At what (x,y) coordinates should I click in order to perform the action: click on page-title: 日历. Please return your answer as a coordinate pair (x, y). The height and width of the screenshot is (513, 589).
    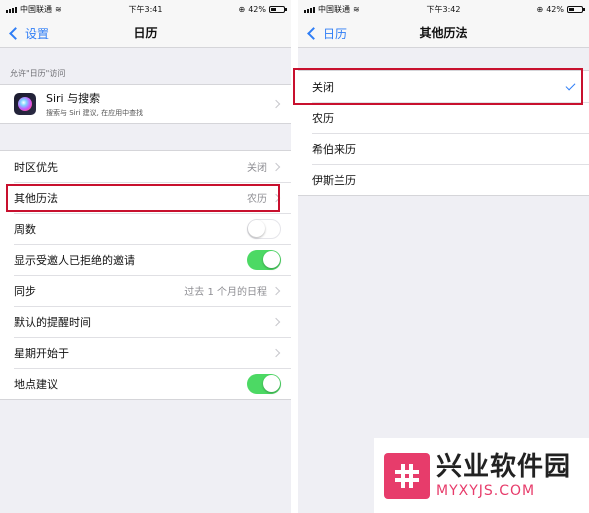
    Looking at the image, I should click on (145, 33).